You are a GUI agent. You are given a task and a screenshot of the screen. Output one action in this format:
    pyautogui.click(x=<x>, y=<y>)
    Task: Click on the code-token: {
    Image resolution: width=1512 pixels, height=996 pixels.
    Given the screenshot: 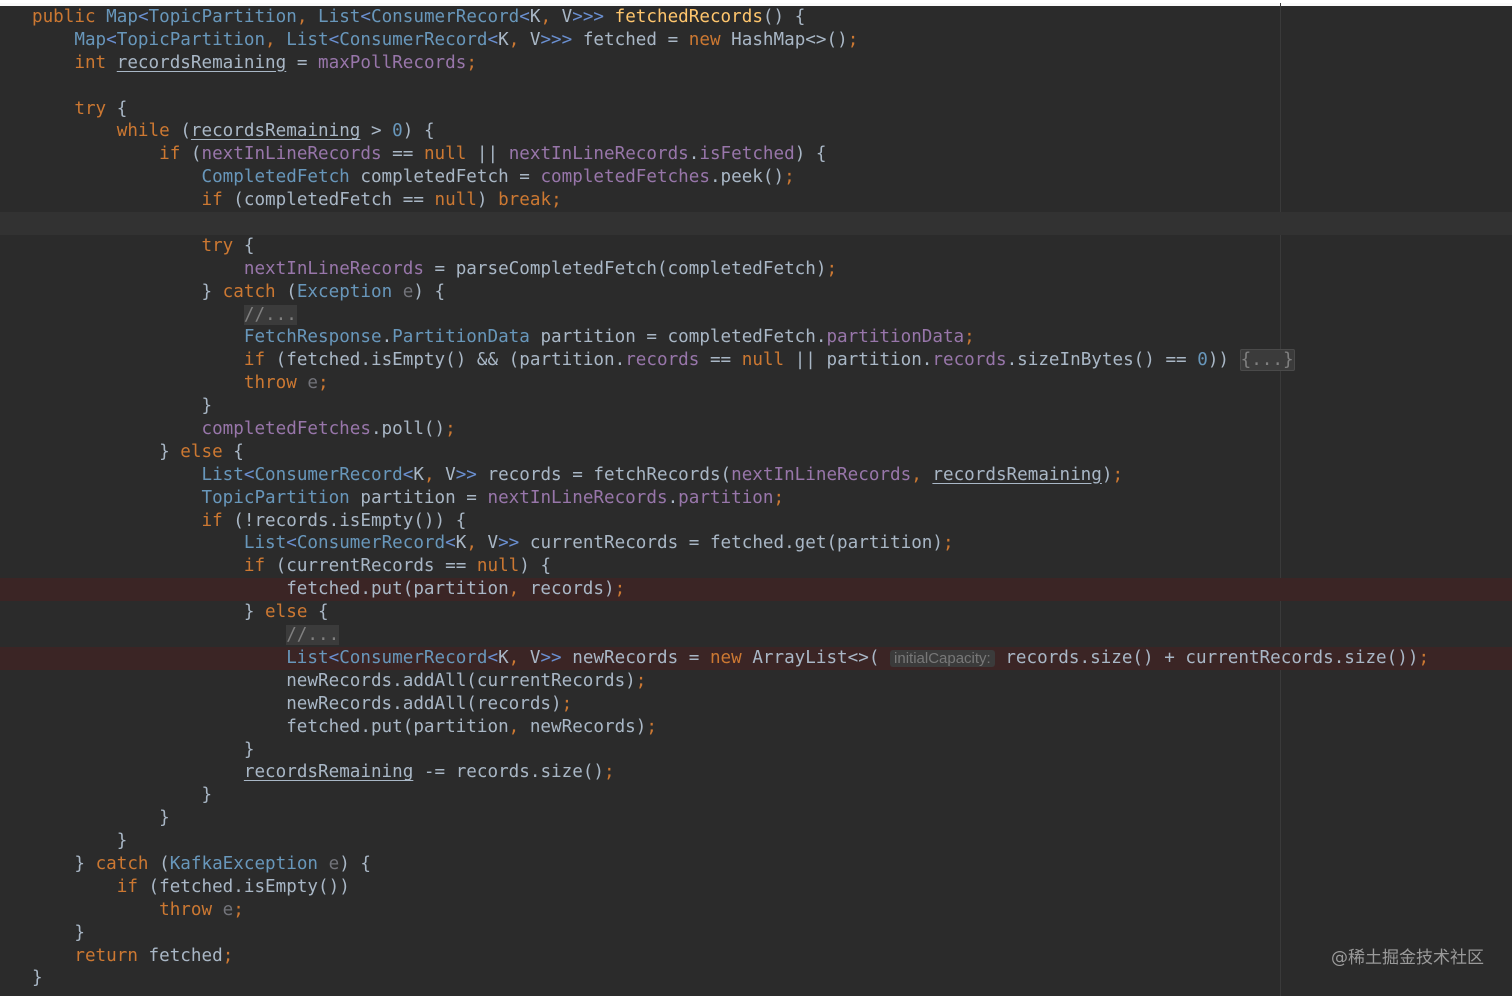 What is the action you would take?
    pyautogui.click(x=238, y=451)
    